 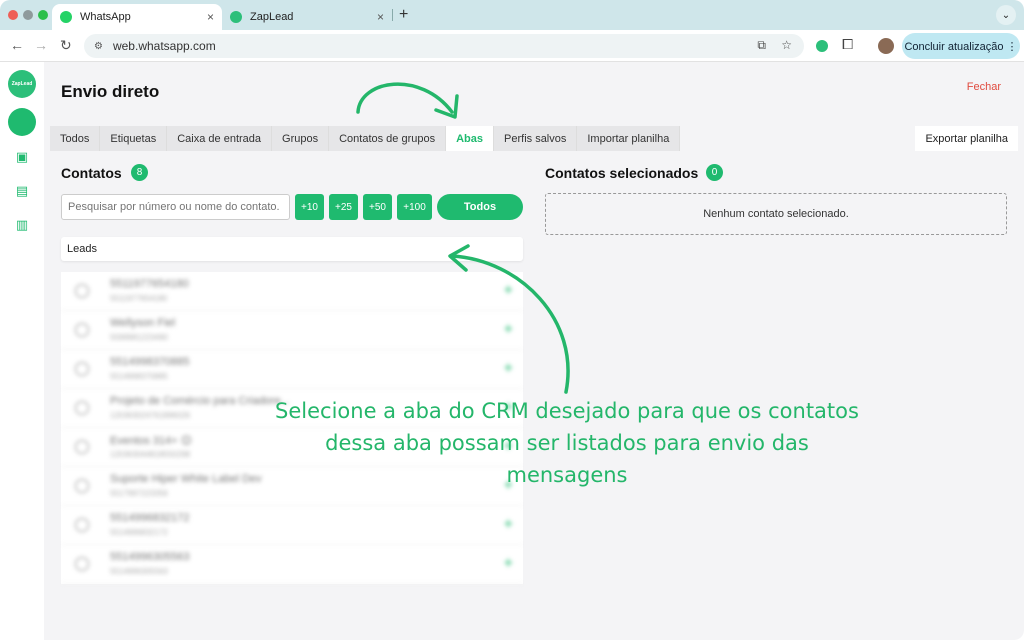 What do you see at coordinates (150, 415) in the screenshot?
I see `contact-number: 120363024761896026` at bounding box center [150, 415].